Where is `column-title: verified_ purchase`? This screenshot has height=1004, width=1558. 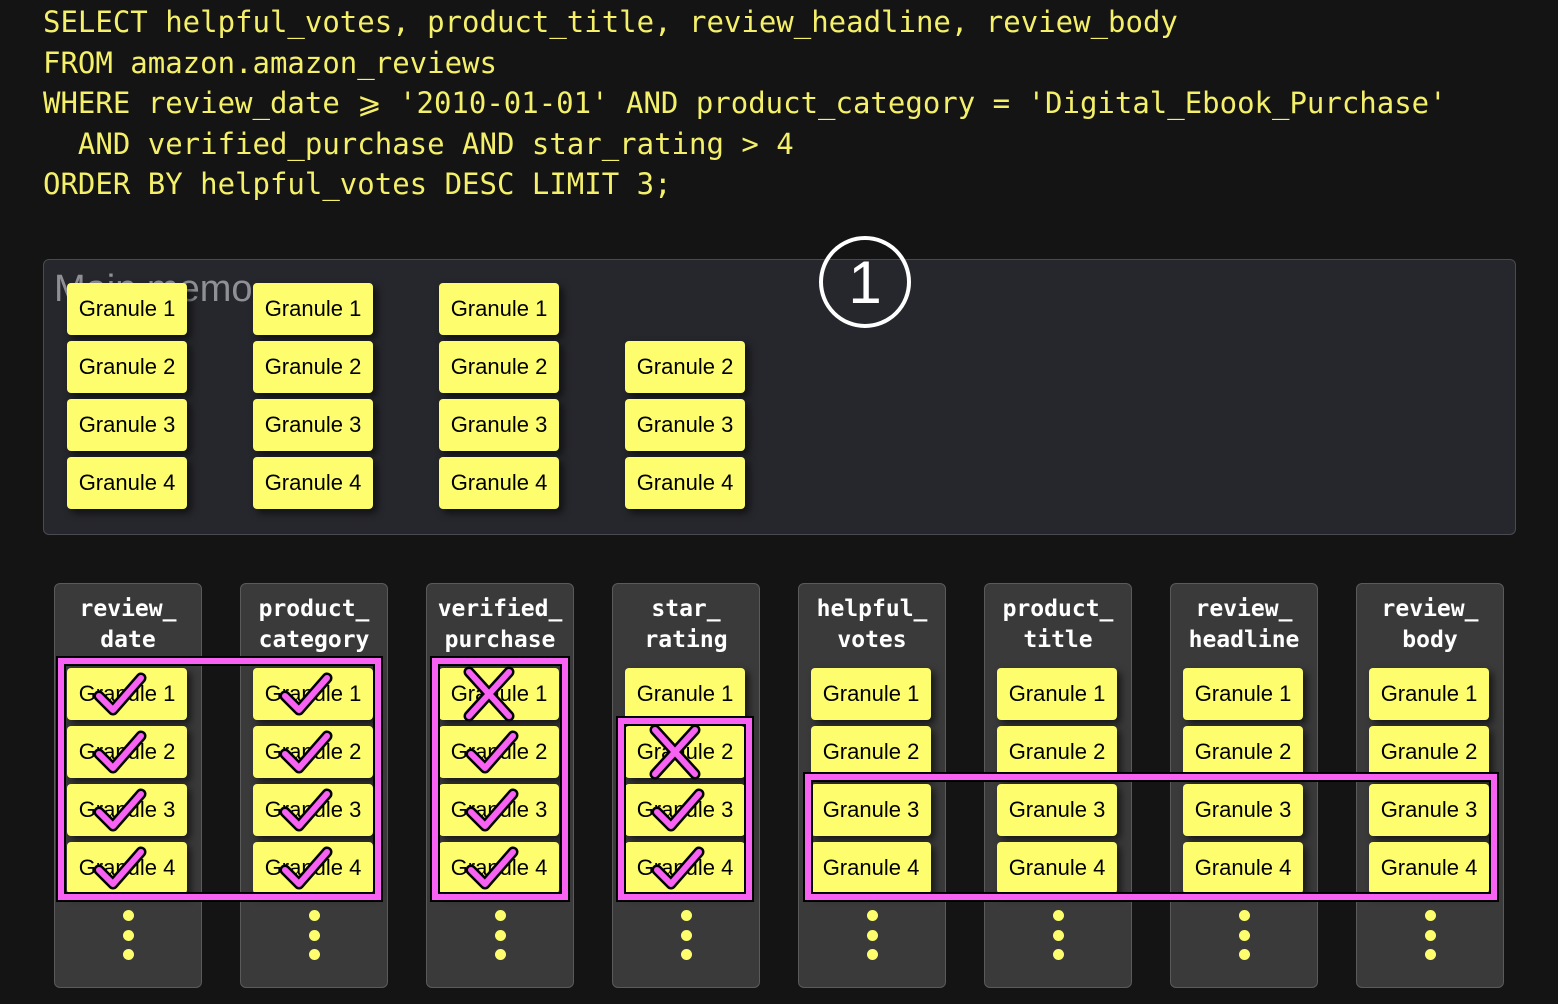
column-title: verified_ purchase is located at coordinates (500, 624).